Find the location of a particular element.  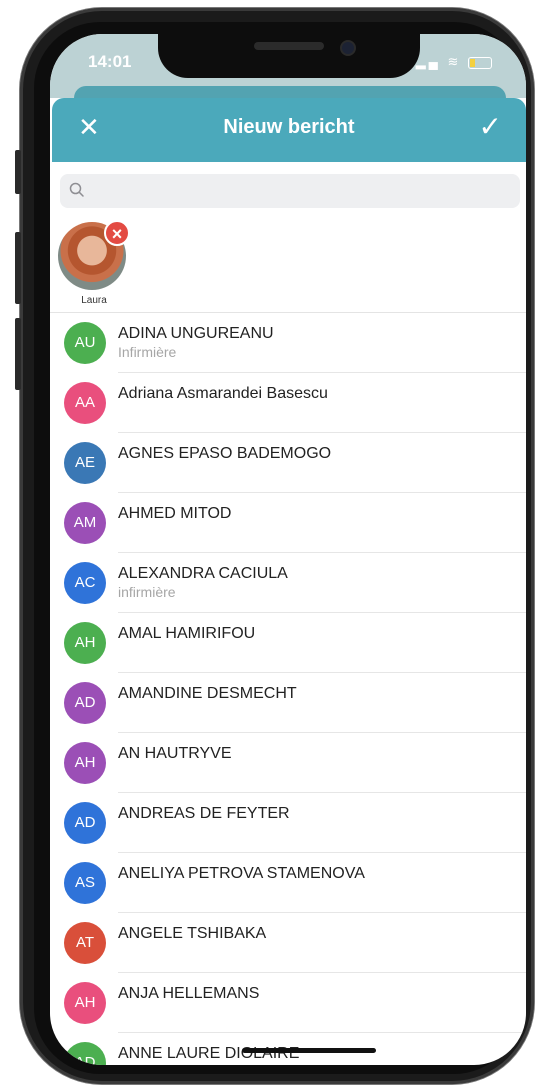

contact-name: ANJA HELLEMANS is located at coordinates (189, 993).